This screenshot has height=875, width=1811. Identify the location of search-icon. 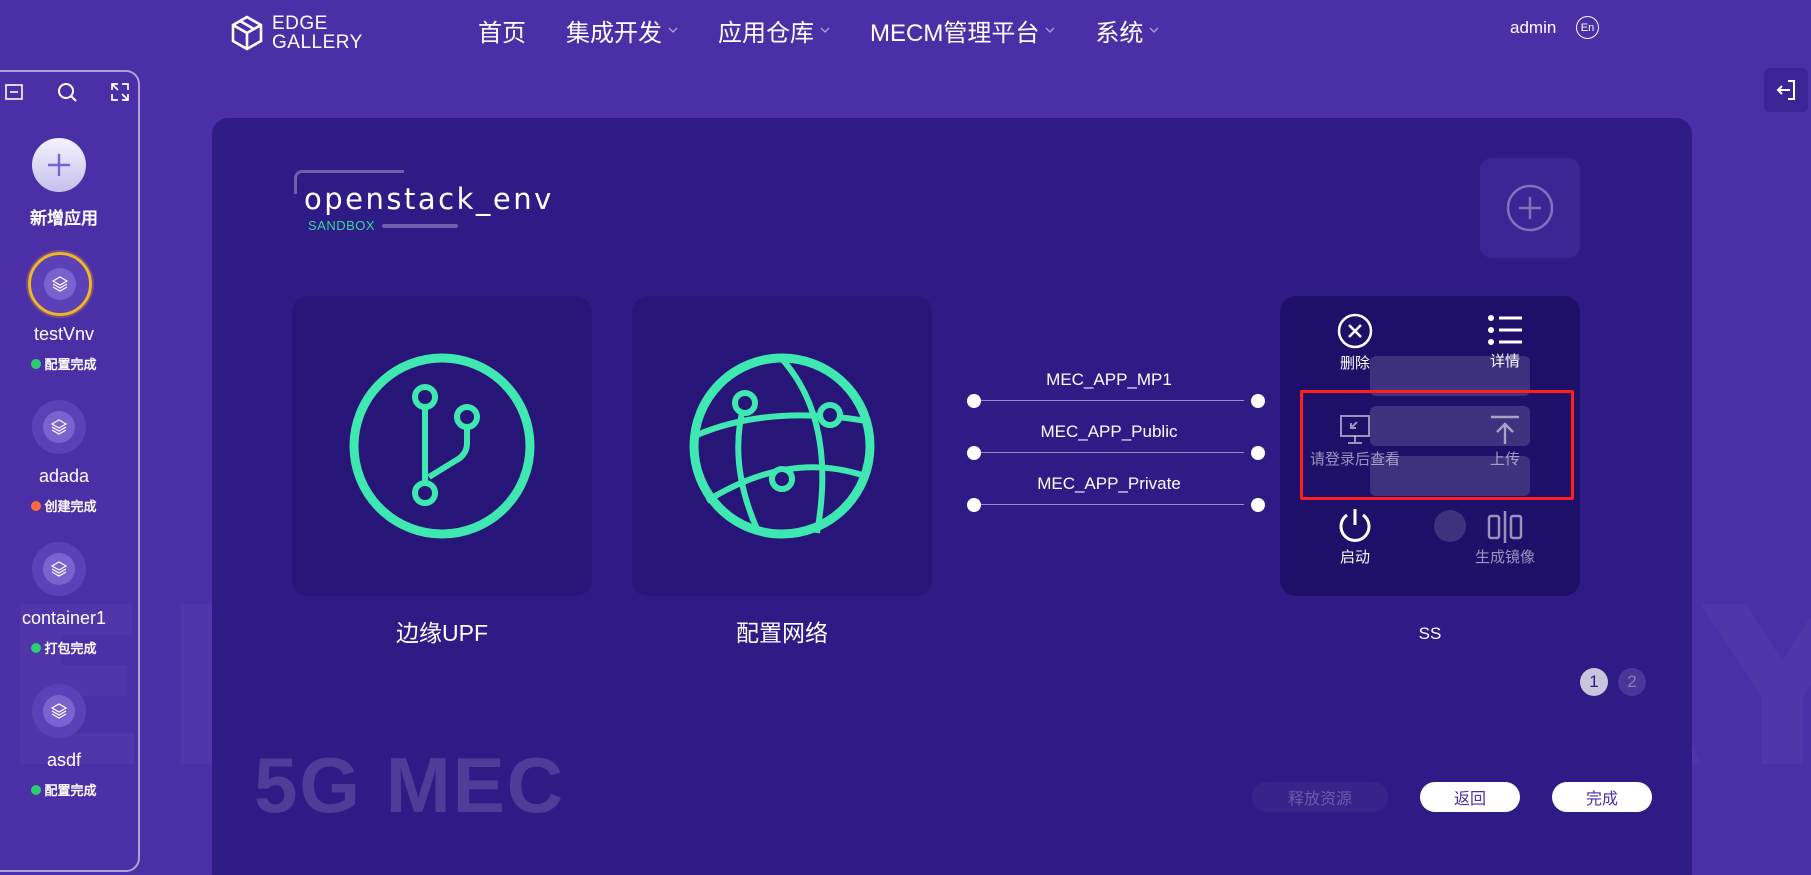
(67, 92).